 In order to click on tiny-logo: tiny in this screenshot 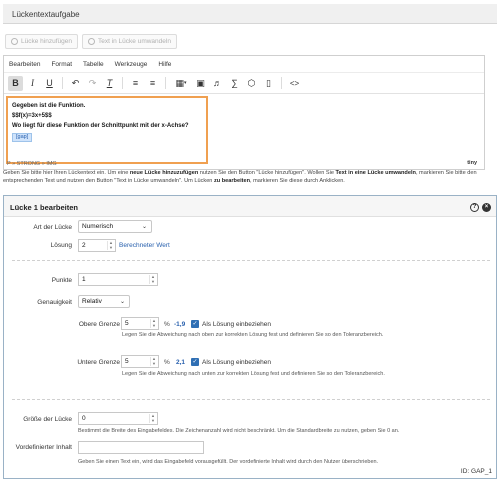, I will do `click(472, 163)`.